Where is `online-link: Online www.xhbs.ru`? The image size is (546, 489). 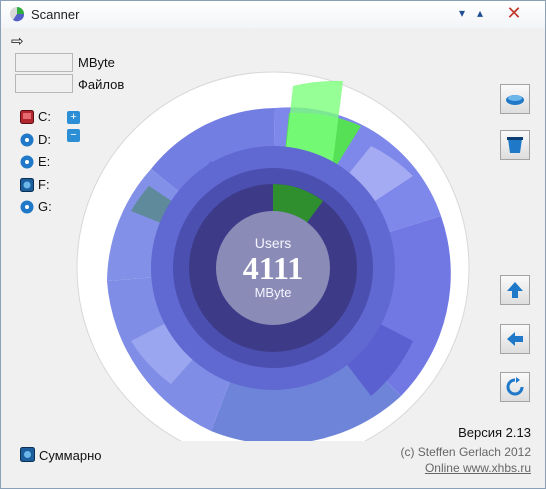
online-link: Online www.xhbs.ru is located at coordinates (478, 468).